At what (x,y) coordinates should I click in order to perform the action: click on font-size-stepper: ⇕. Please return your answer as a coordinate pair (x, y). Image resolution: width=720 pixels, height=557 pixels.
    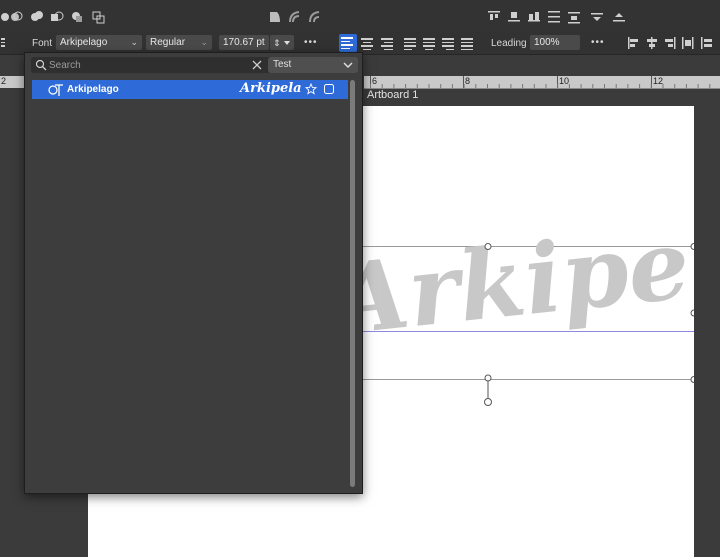
    Looking at the image, I should click on (282, 42).